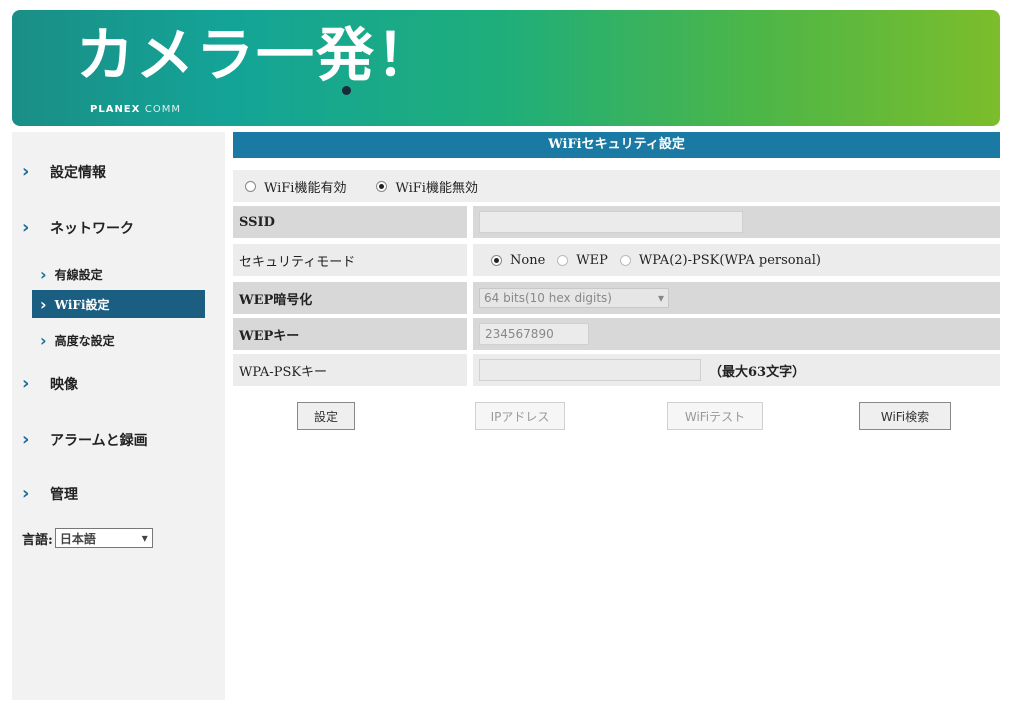 The image size is (1009, 723). Describe the element at coordinates (92, 229) in the screenshot. I see `sidebar-item-label: ネットワーク` at that location.